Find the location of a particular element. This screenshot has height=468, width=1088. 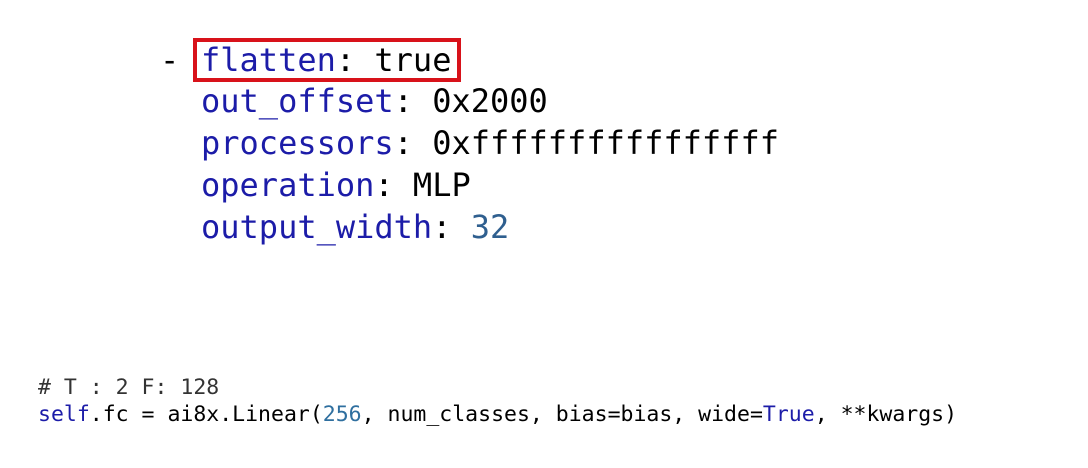

yaml-line-out-offset: out_offset: 0x2000 is located at coordinates (469, 101).